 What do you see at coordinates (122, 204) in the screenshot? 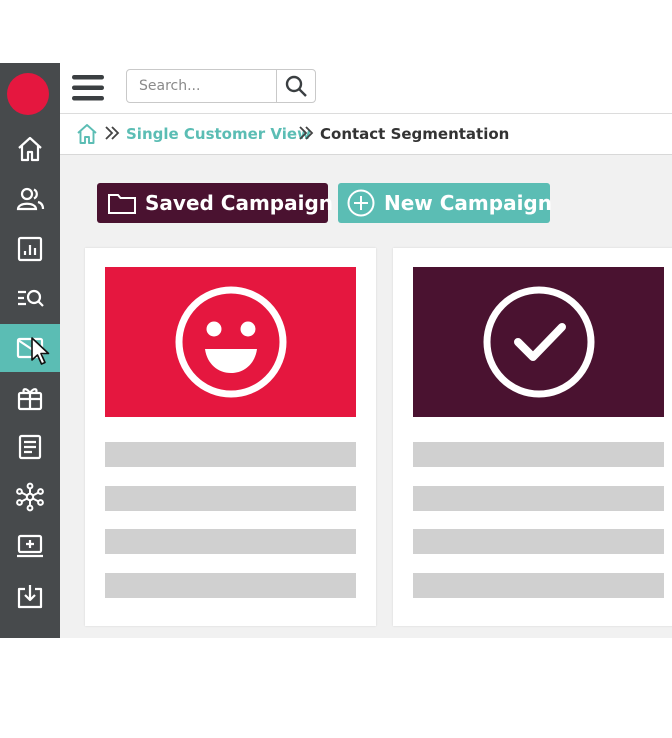
I see `folder-icon` at bounding box center [122, 204].